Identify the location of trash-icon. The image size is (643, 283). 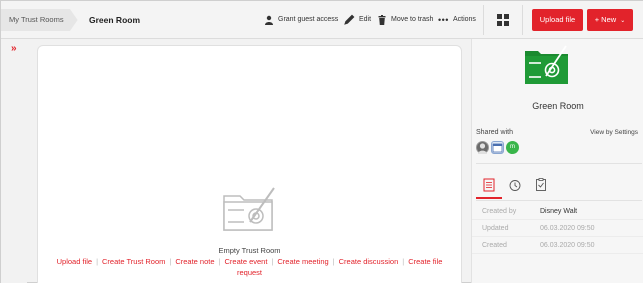
(382, 20).